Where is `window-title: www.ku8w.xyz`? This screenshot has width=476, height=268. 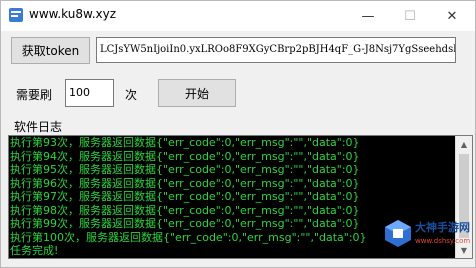
window-title: www.ku8w.xyz is located at coordinates (73, 14).